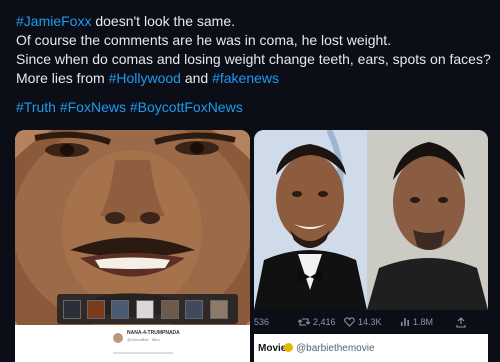 This screenshot has height=362, width=500. Describe the element at coordinates (143, 339) in the screenshot. I see `embedded-author-handle: @GinnaBell · 88m` at that location.